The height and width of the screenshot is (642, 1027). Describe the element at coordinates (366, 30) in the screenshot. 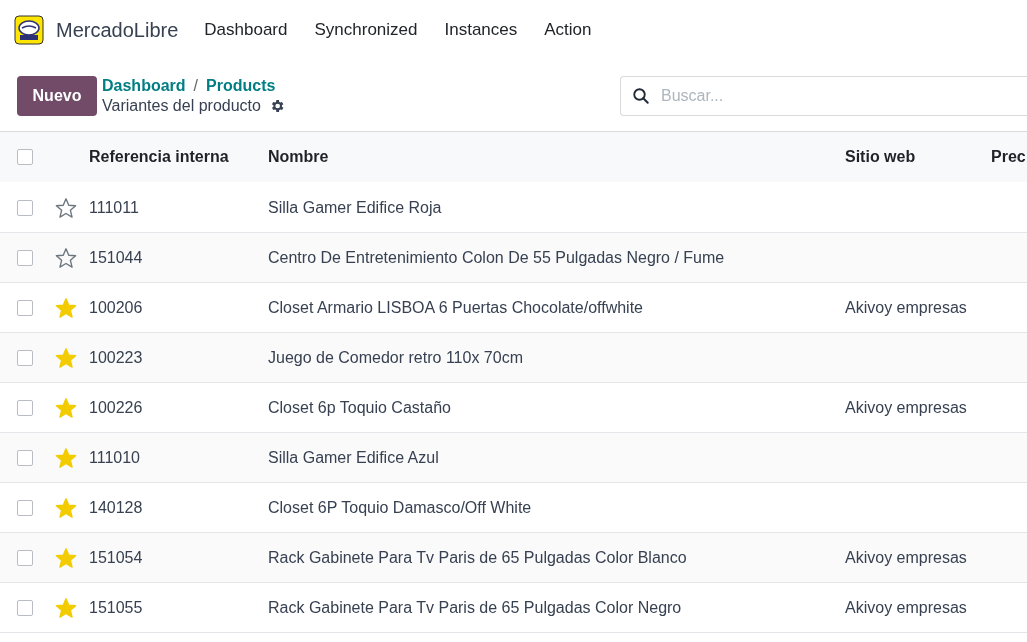

I see `menu-item: Synchronized` at that location.